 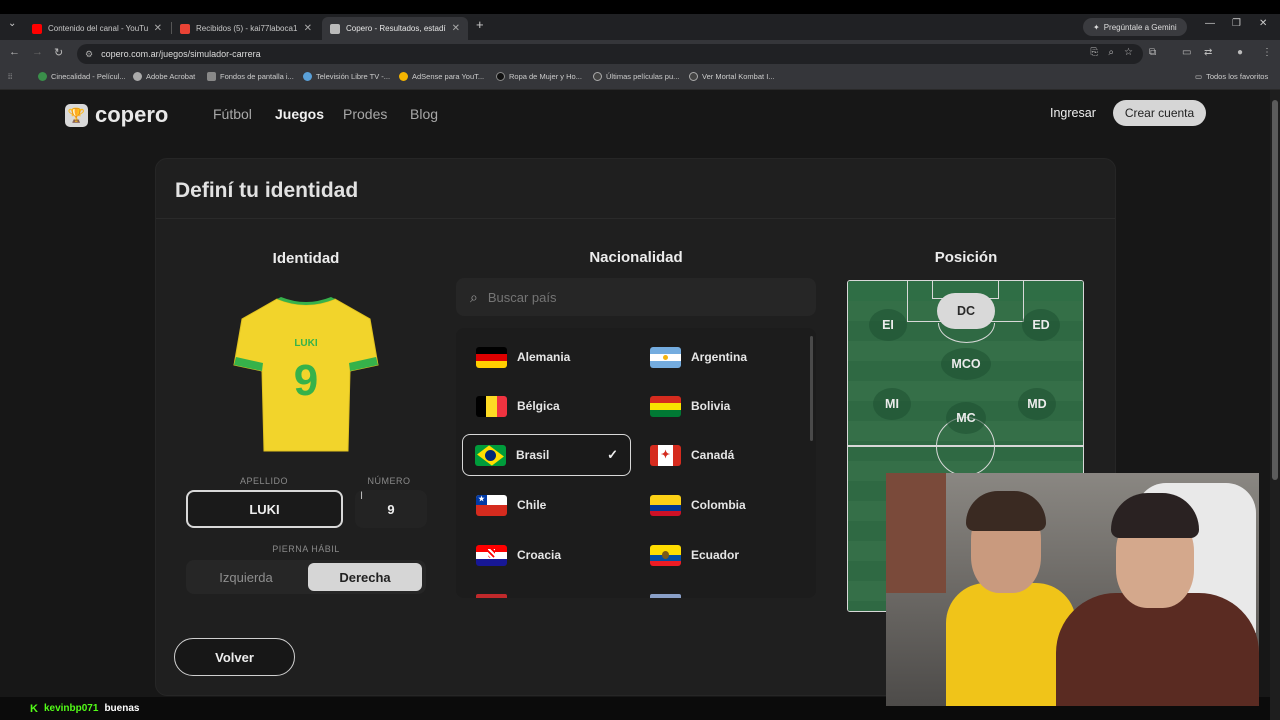 I want to click on number-input: 9, so click(x=391, y=509).